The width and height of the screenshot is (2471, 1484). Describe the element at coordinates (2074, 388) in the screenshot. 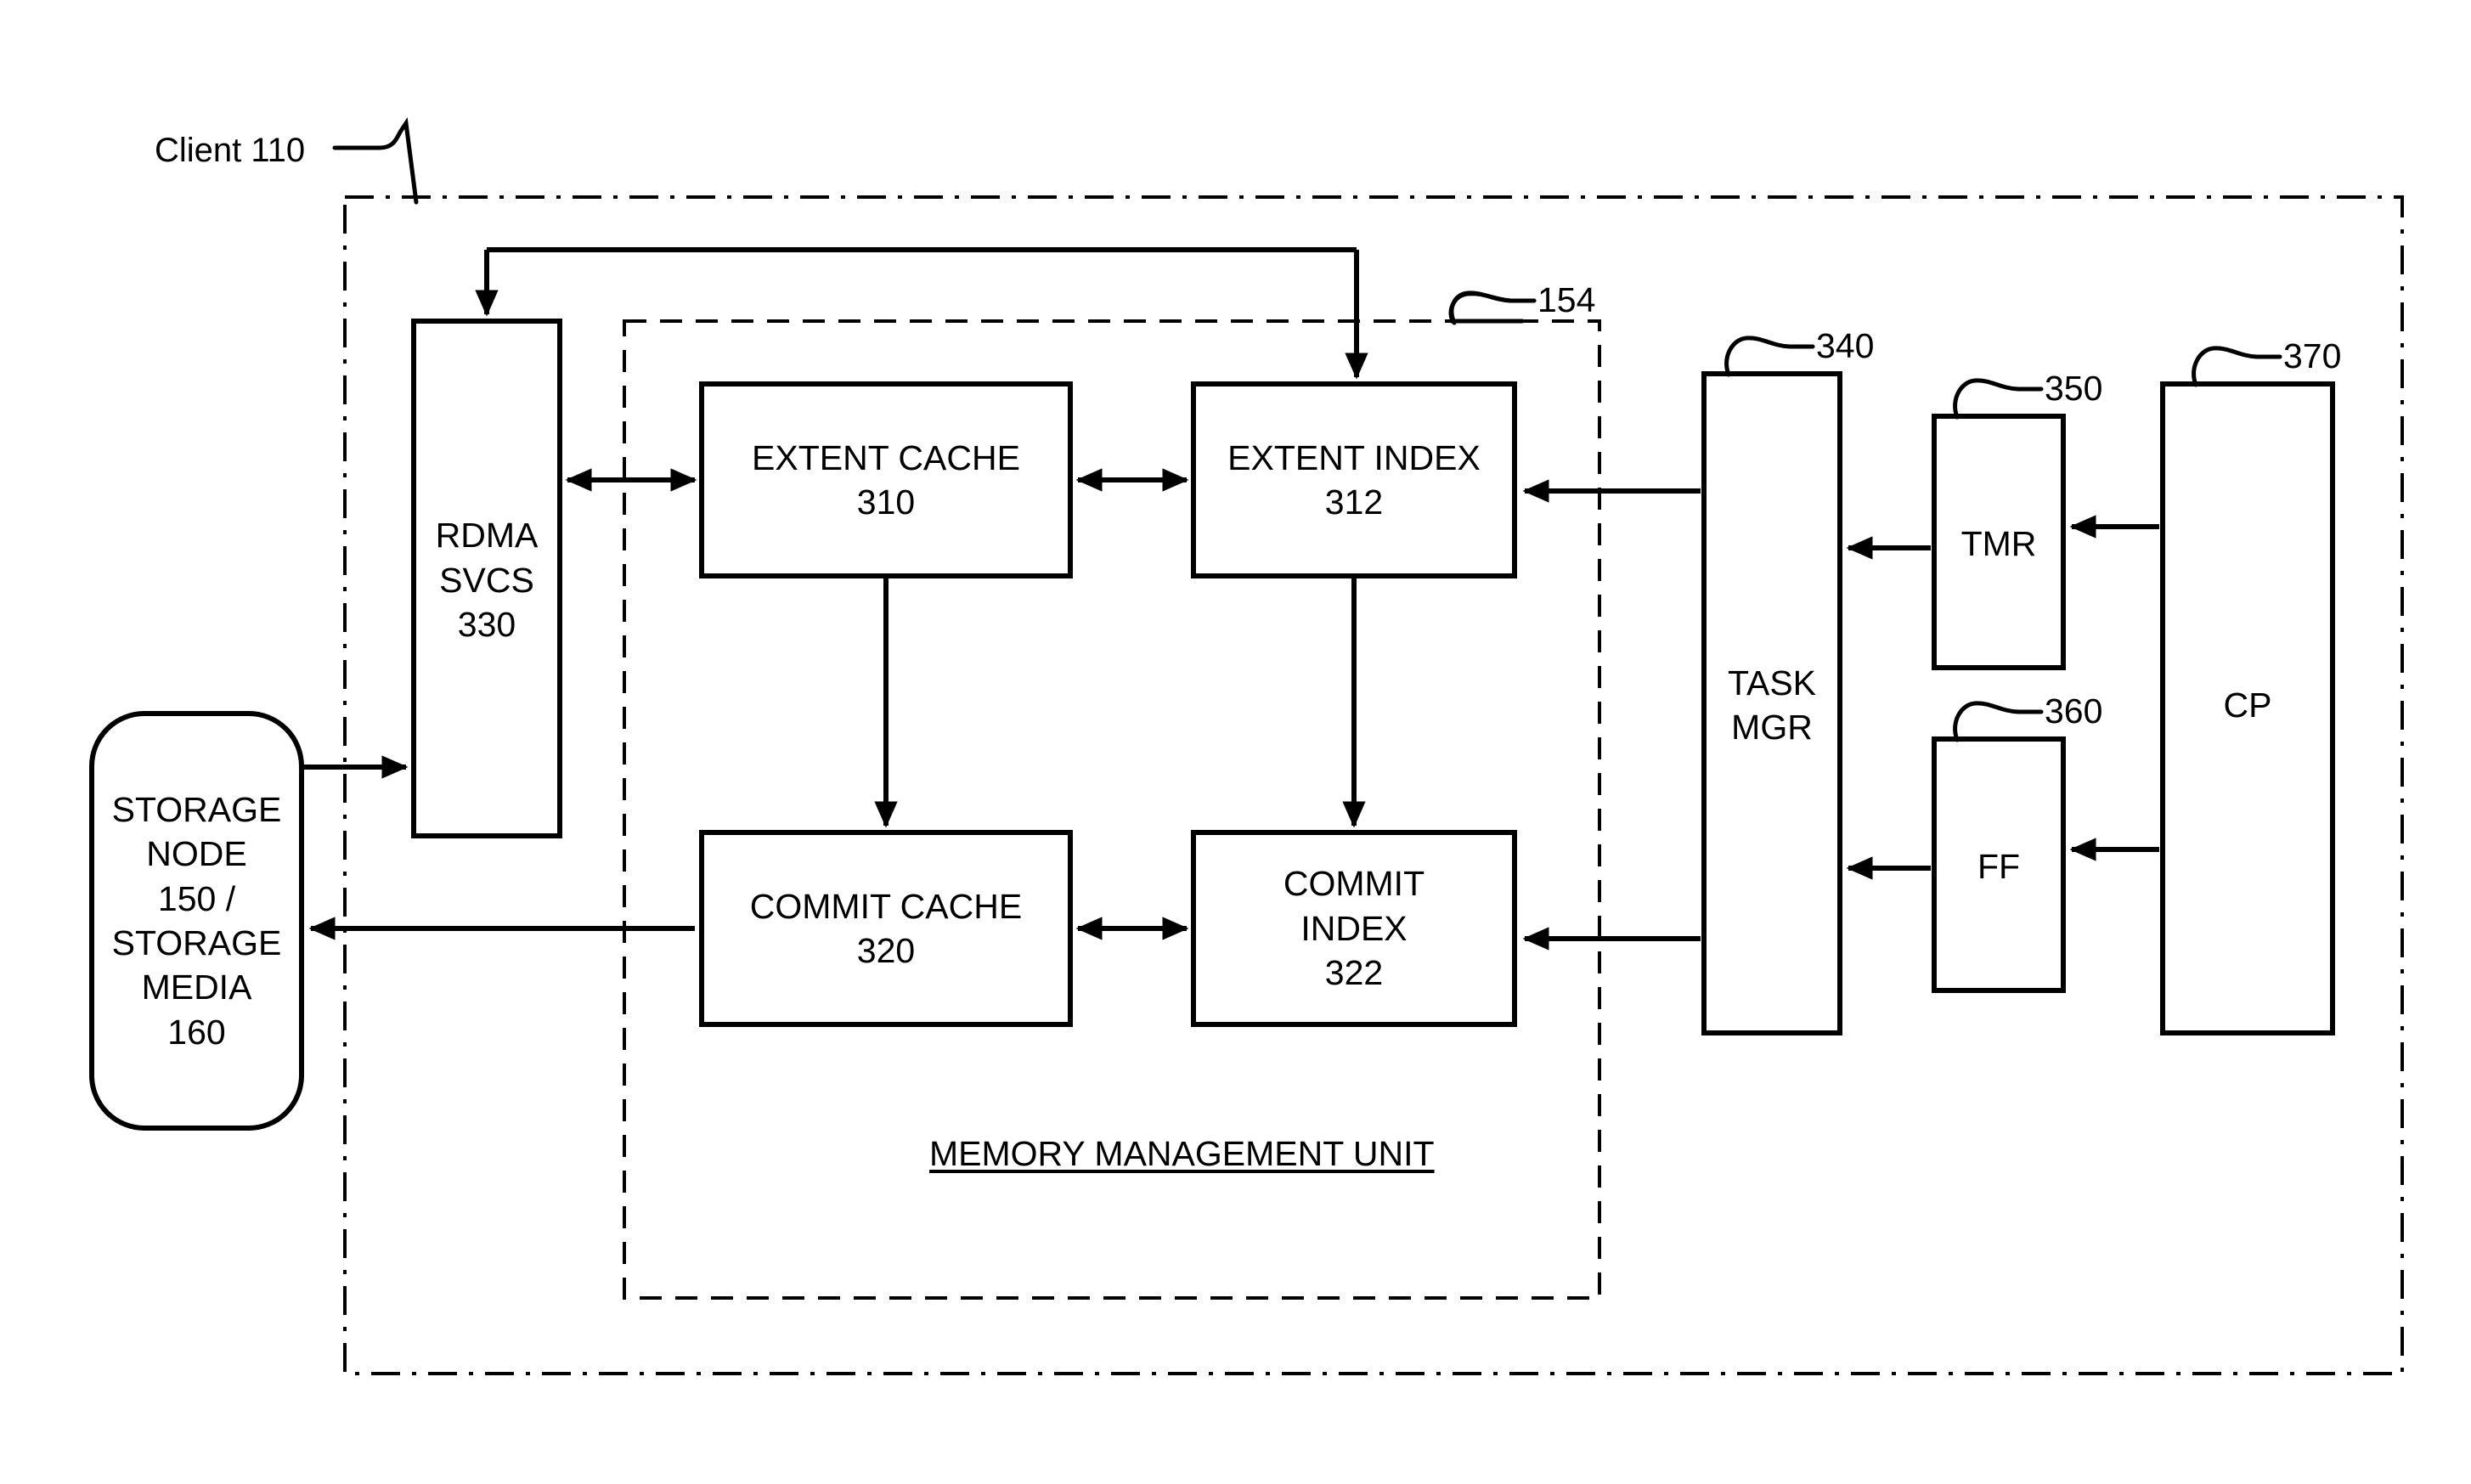

I see `tmr-ref-number: 350` at that location.